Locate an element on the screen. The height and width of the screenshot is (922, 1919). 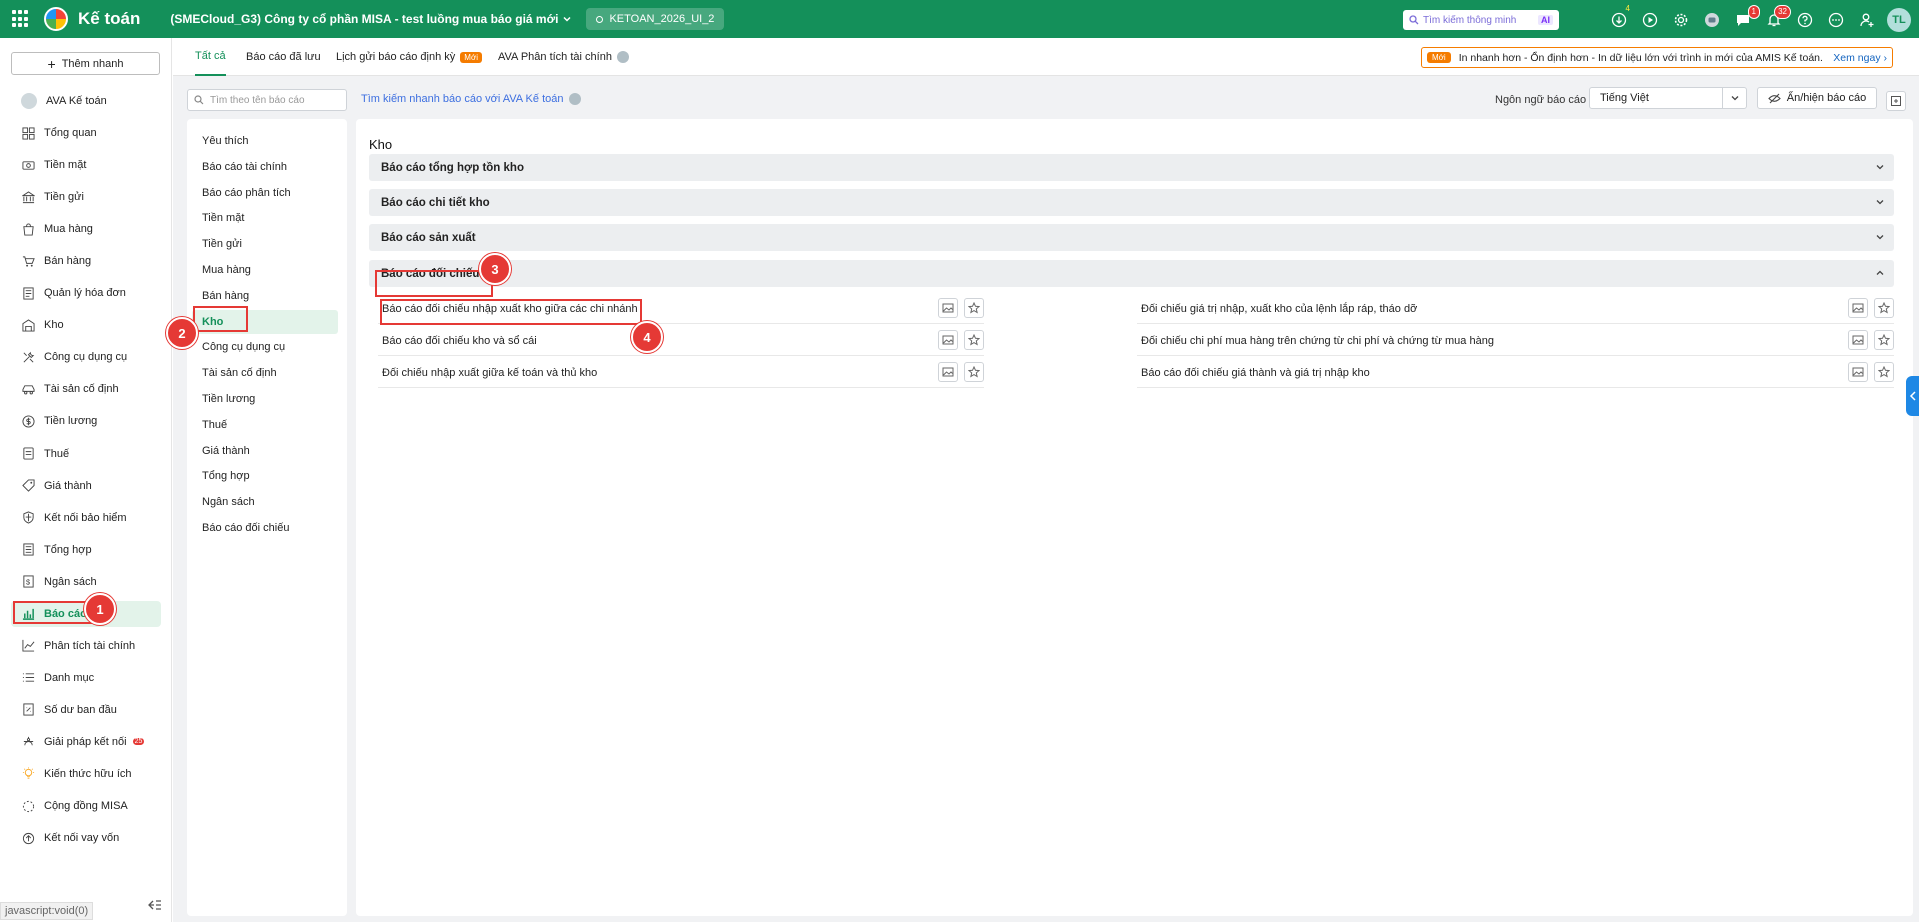
report-search is located at coordinates (267, 100).